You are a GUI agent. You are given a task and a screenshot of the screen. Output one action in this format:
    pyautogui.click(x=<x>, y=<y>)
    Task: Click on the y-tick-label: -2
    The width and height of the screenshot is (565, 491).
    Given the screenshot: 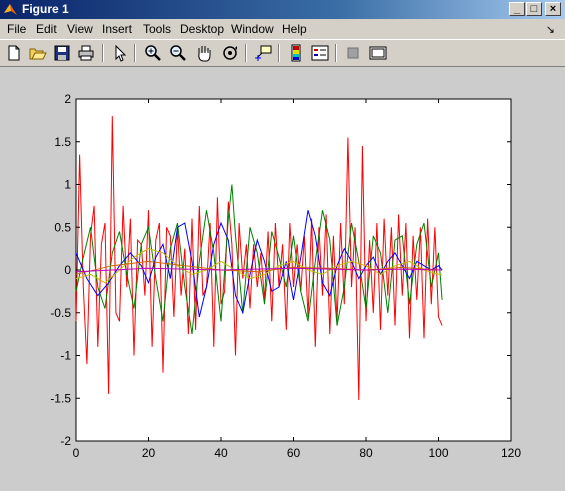 What is the action you would take?
    pyautogui.click(x=65, y=441)
    